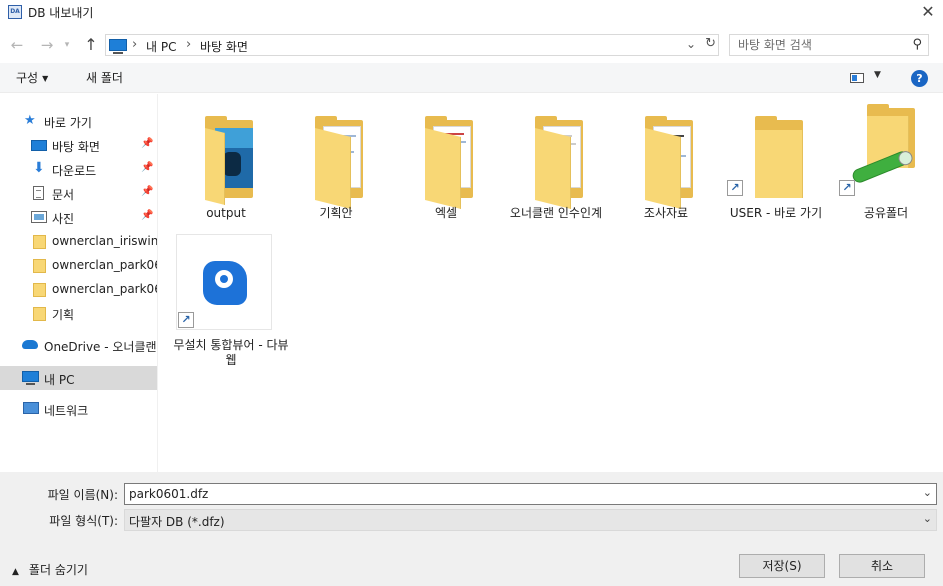 The width and height of the screenshot is (943, 586). What do you see at coordinates (78, 169) in the screenshot?
I see `sidebar-item-downloads: ⬇ 다운로드 📌` at bounding box center [78, 169].